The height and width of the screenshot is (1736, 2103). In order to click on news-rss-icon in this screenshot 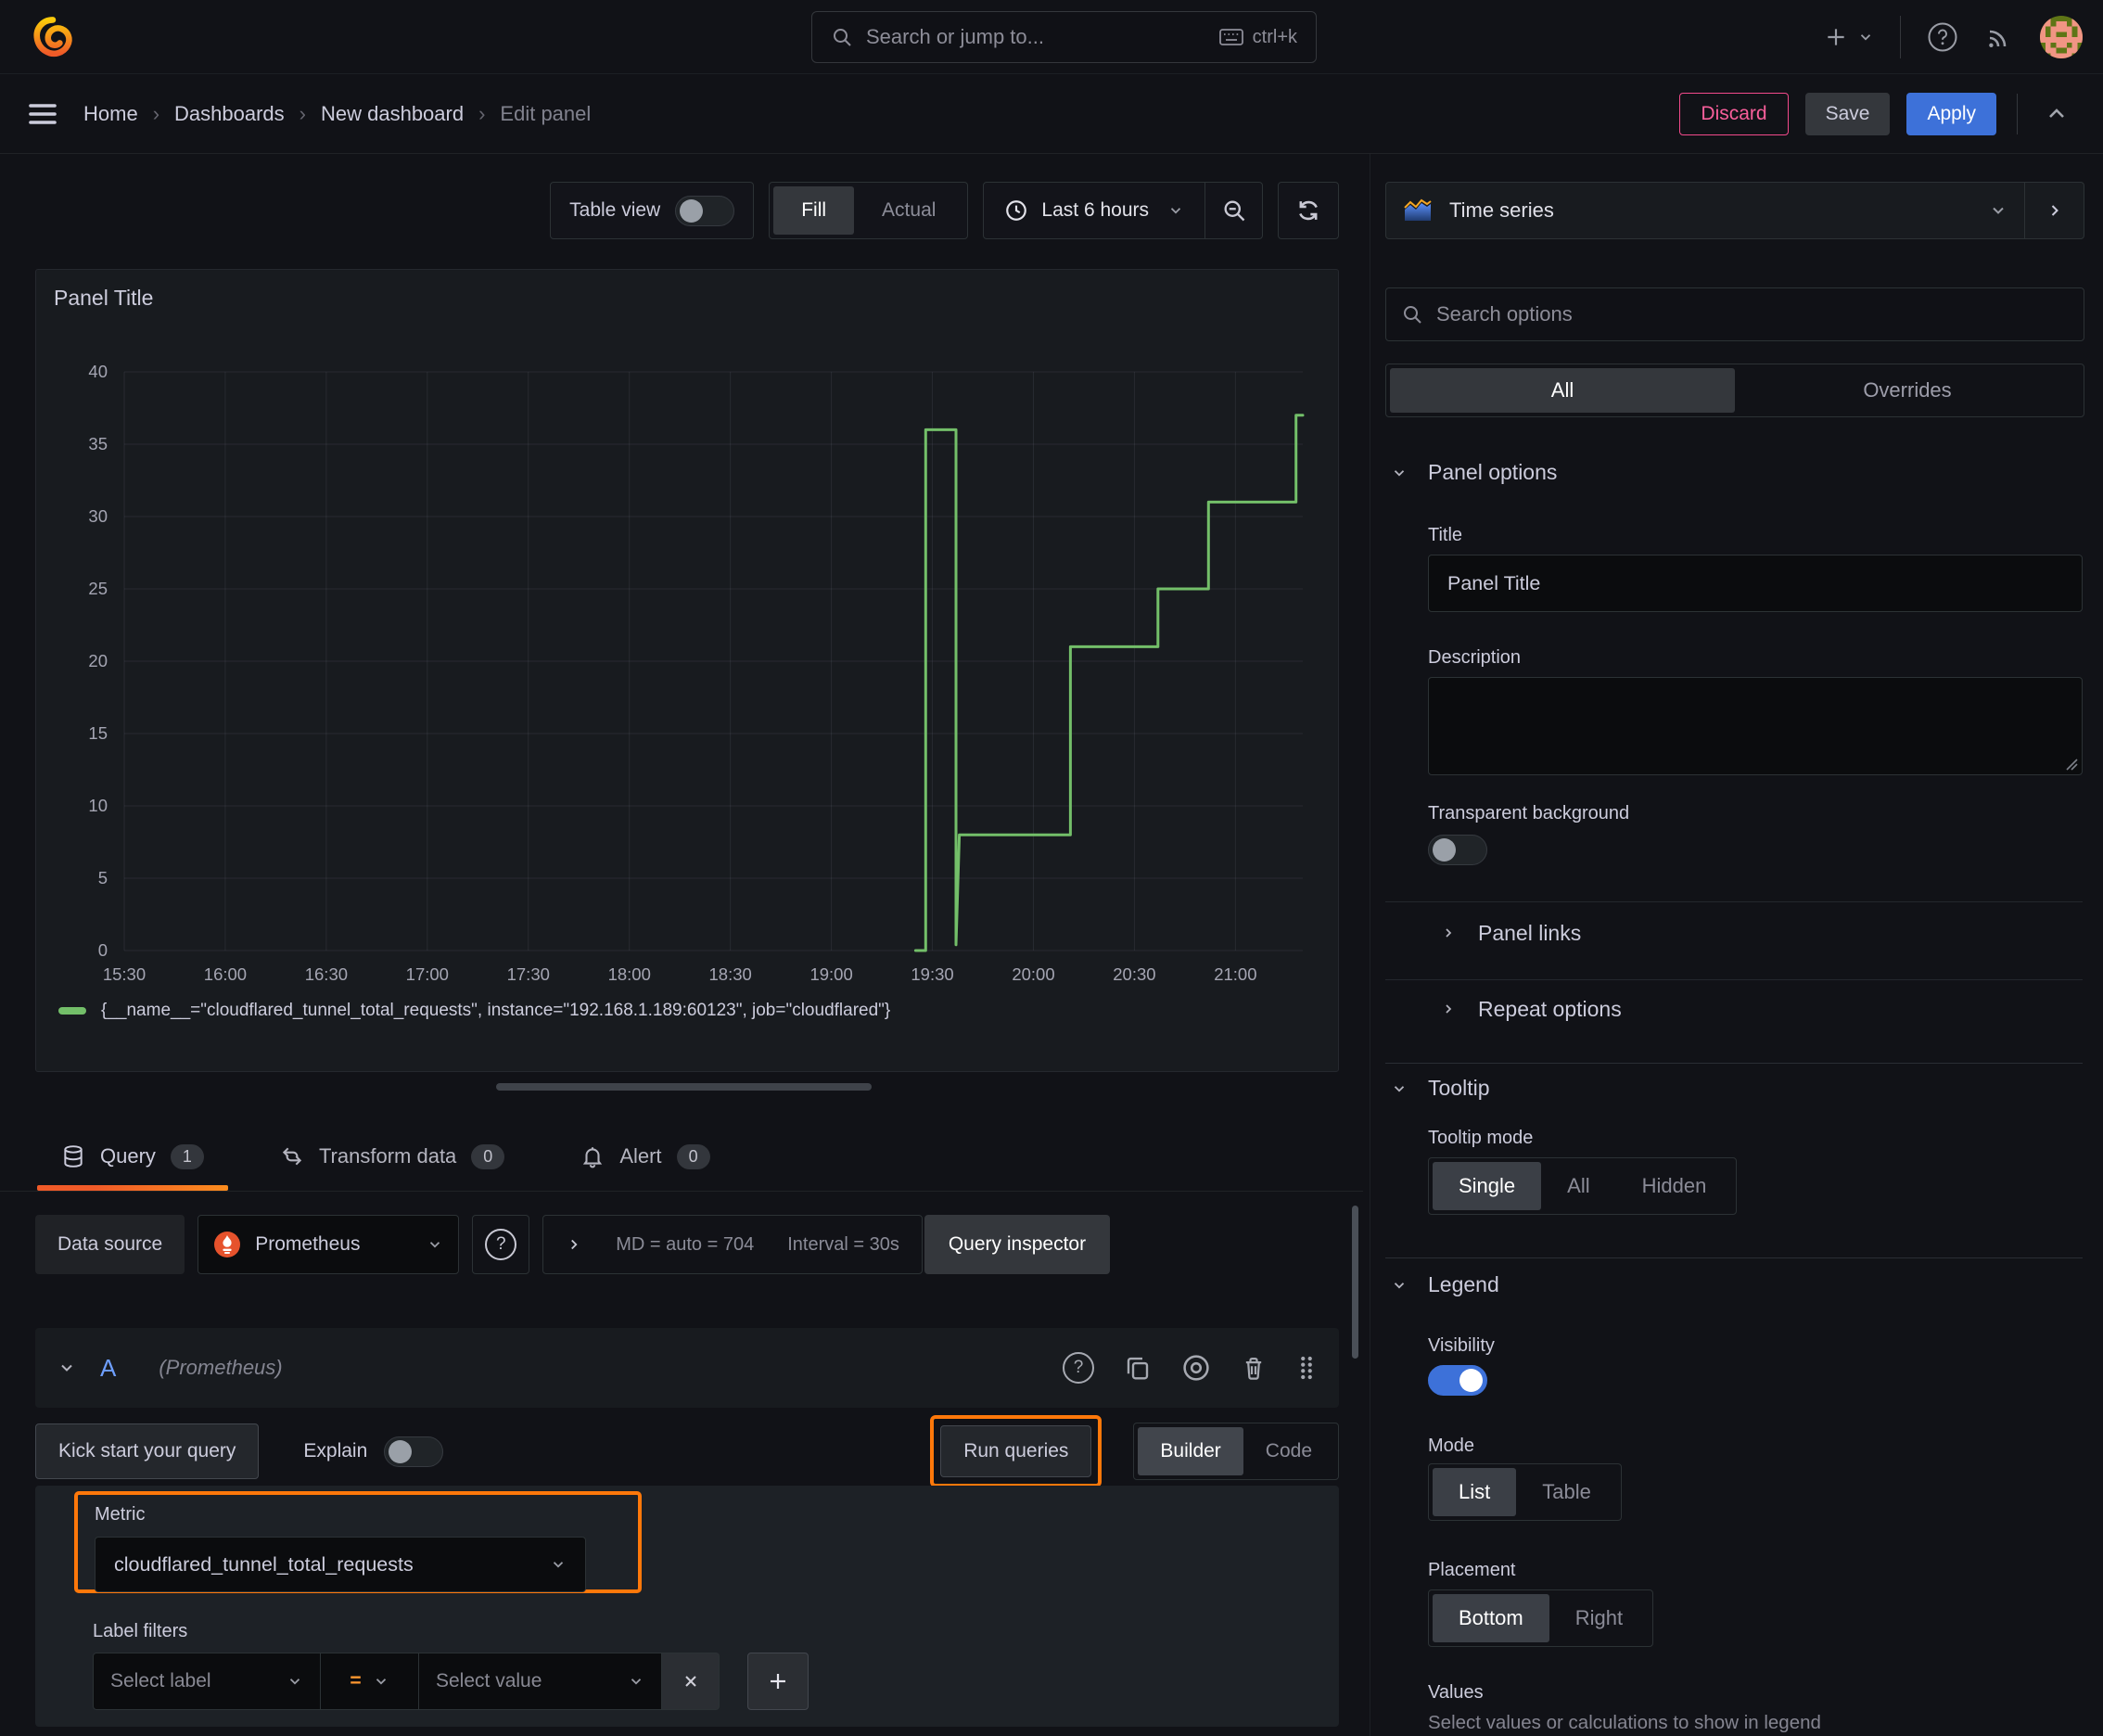, I will do `click(1999, 37)`.